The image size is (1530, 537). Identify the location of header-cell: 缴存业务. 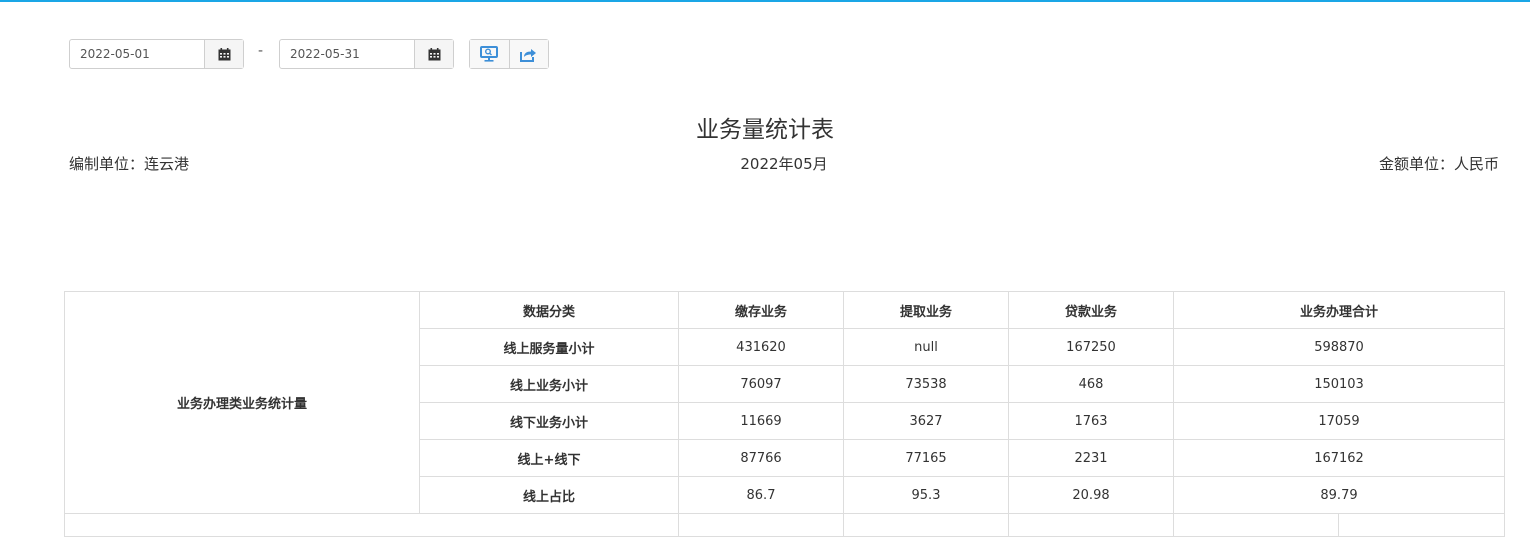
(761, 310).